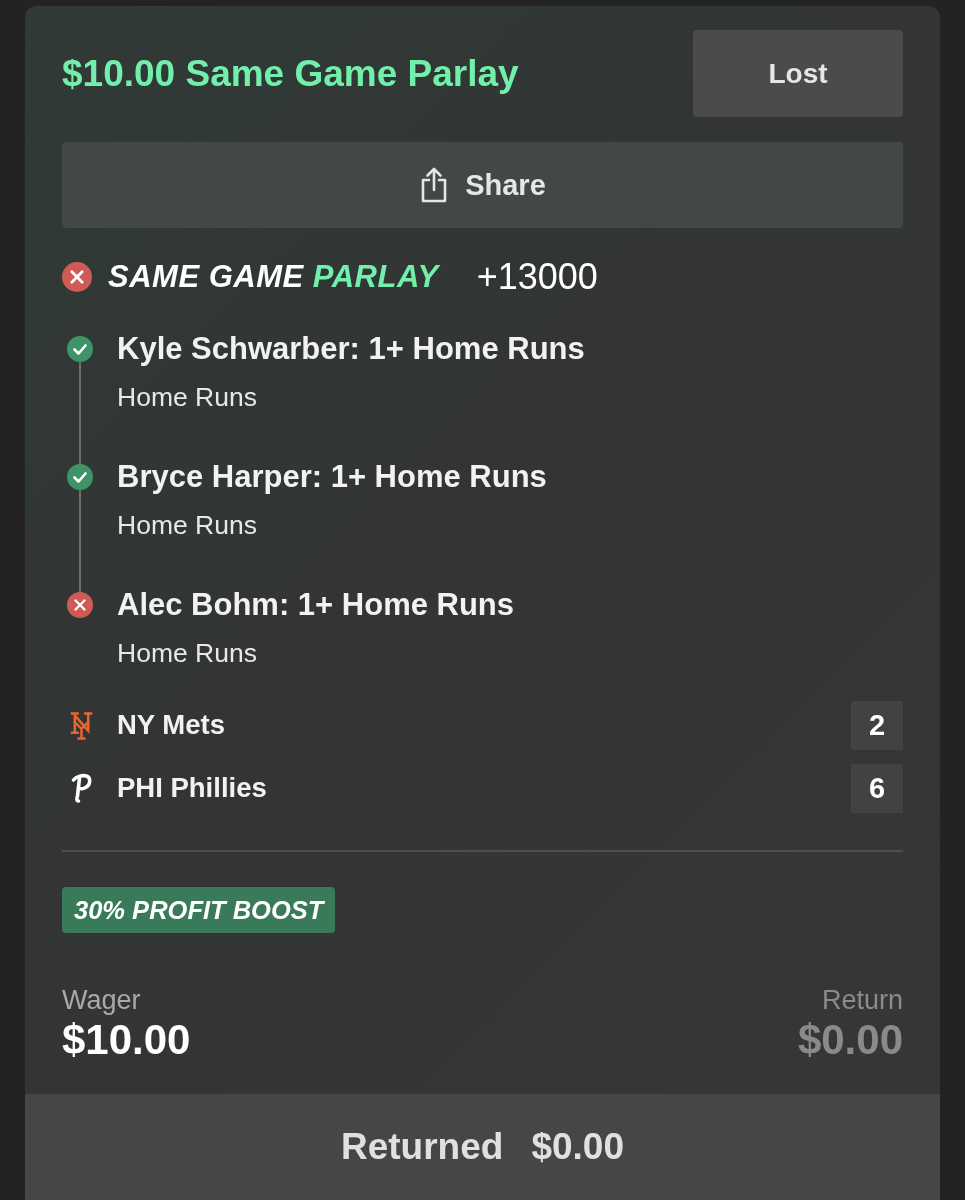 The width and height of the screenshot is (965, 1200). I want to click on return-label: Return, so click(861, 1000).